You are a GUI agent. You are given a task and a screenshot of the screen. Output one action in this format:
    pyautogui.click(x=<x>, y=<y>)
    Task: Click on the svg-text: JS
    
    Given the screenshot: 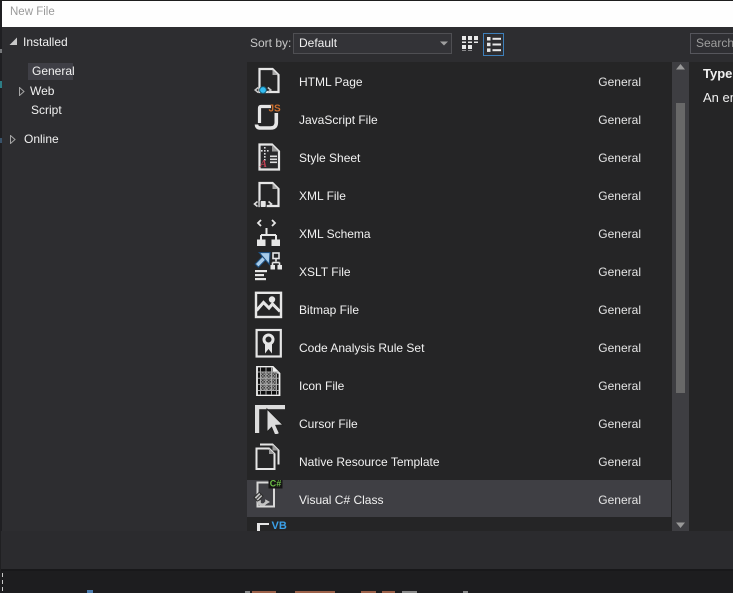 What is the action you would take?
    pyautogui.click(x=275, y=109)
    